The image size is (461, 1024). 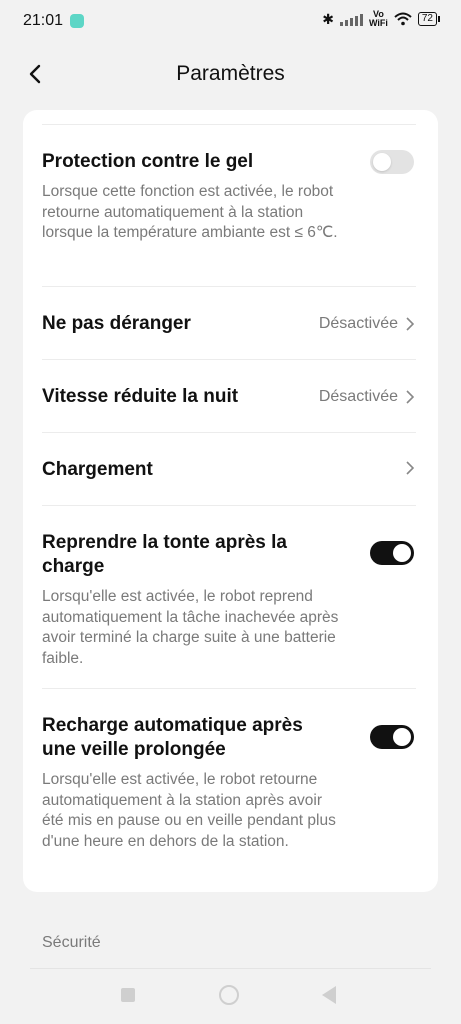 What do you see at coordinates (77, 21) in the screenshot?
I see `notification-icon` at bounding box center [77, 21].